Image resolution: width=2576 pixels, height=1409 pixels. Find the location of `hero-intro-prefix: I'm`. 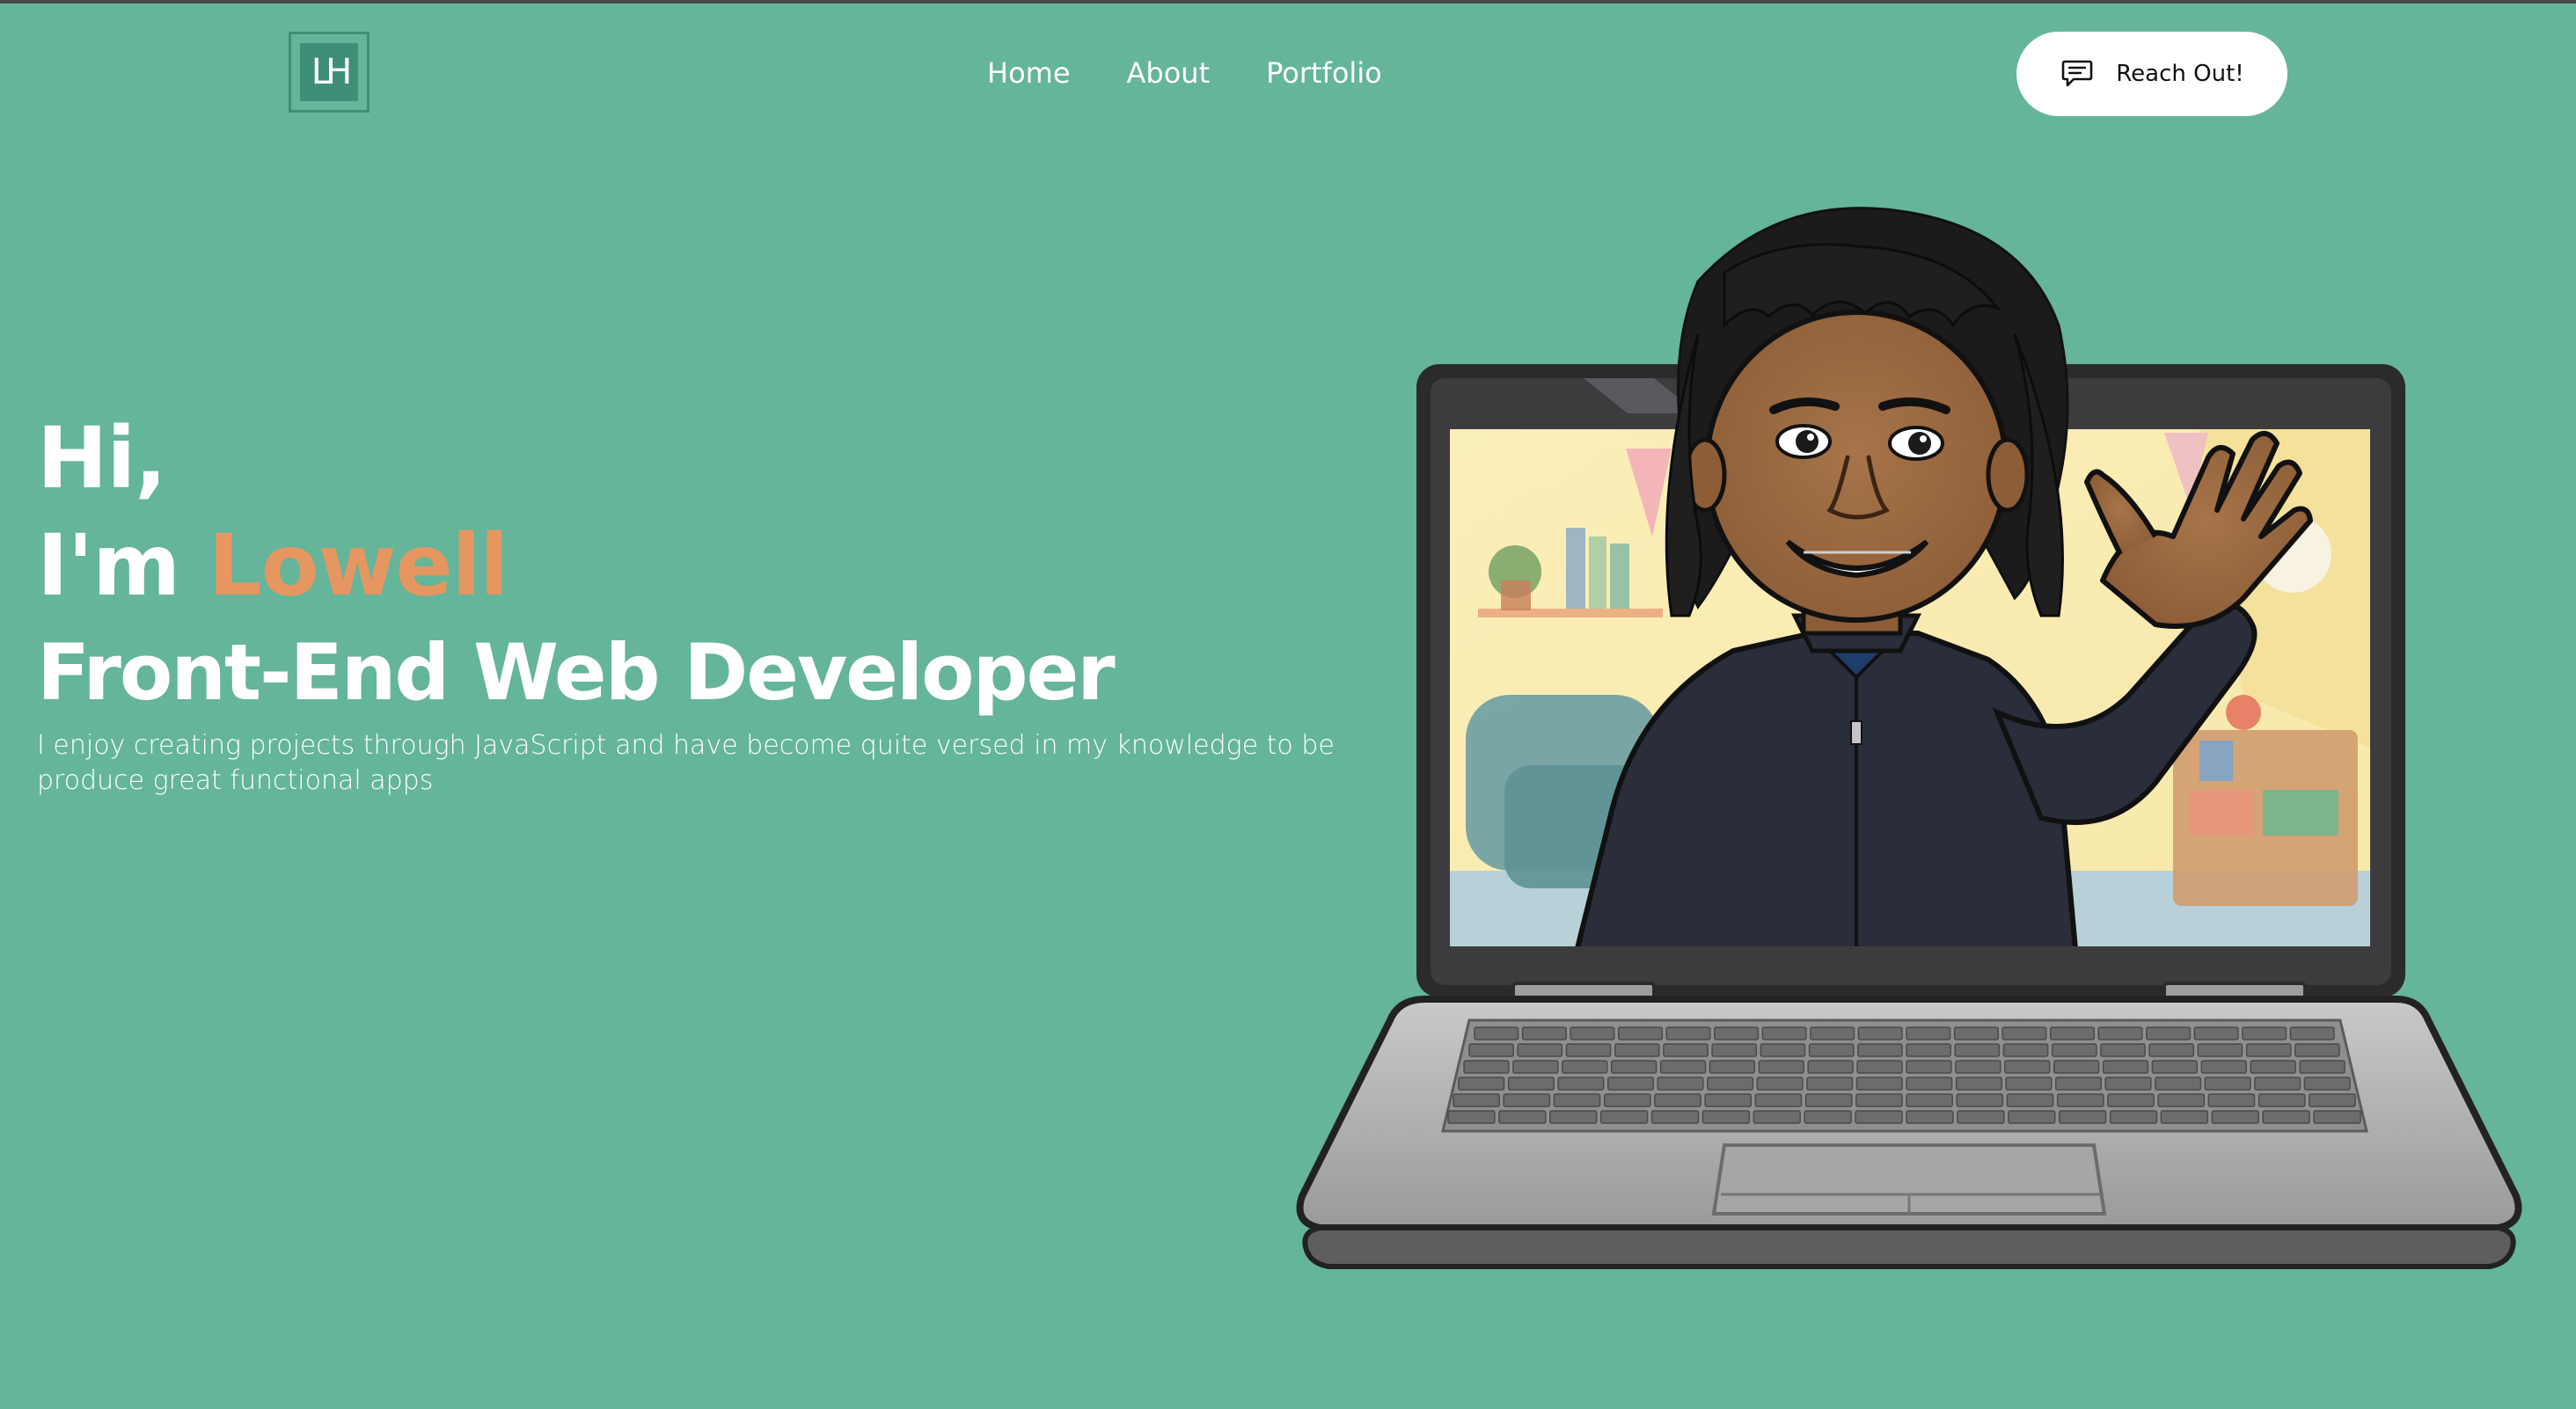

hero-intro-prefix: I'm is located at coordinates (123, 566).